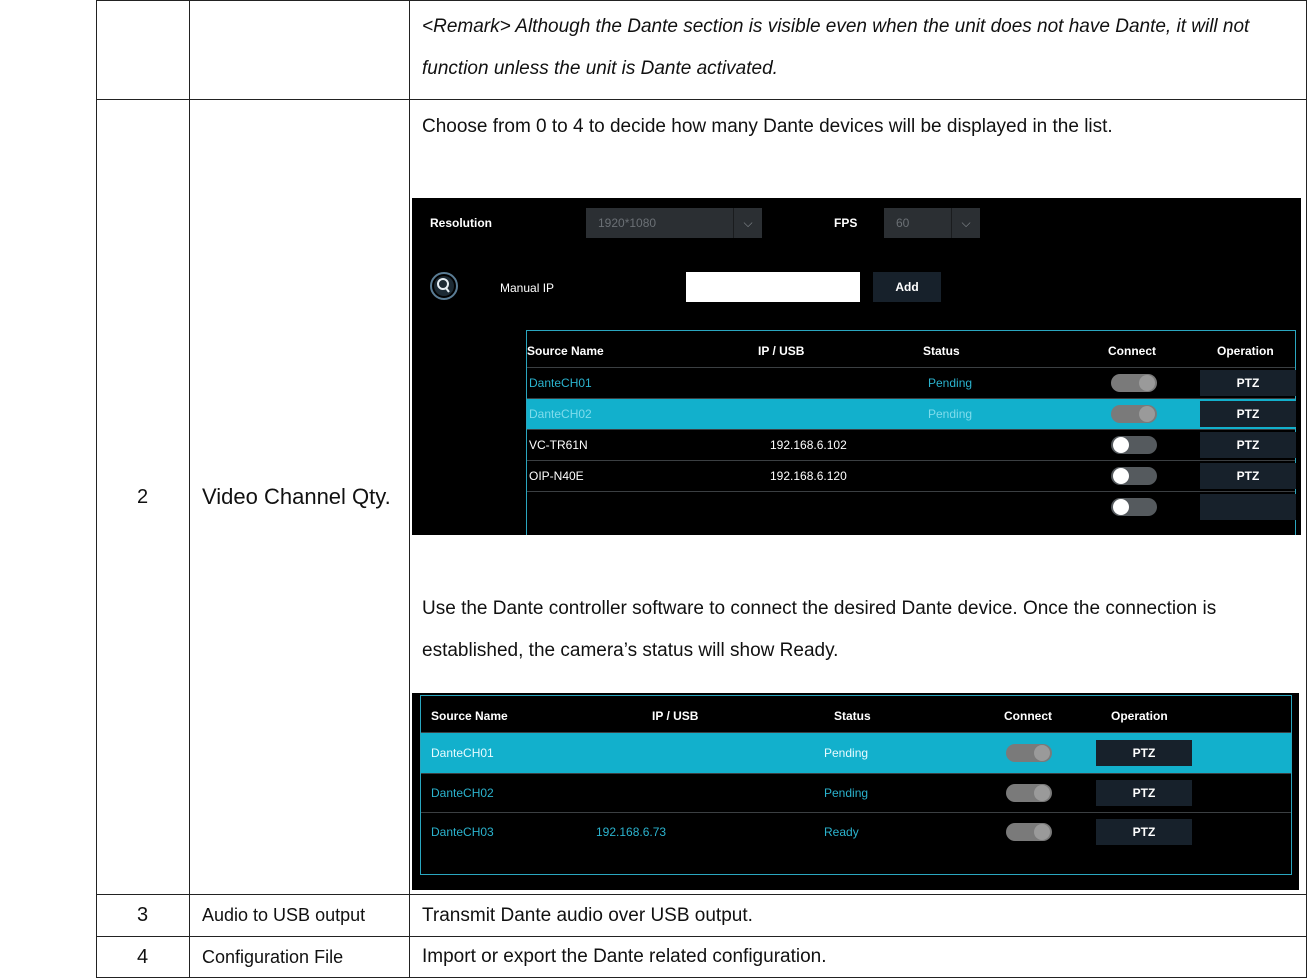 Image resolution: width=1307 pixels, height=978 pixels. Describe the element at coordinates (1248, 507) in the screenshot. I see `ptz-button` at that location.